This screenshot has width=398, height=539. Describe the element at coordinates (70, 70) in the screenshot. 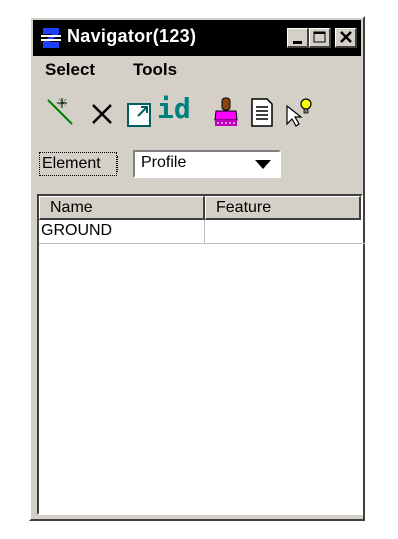

I see `menu-select: Select` at that location.